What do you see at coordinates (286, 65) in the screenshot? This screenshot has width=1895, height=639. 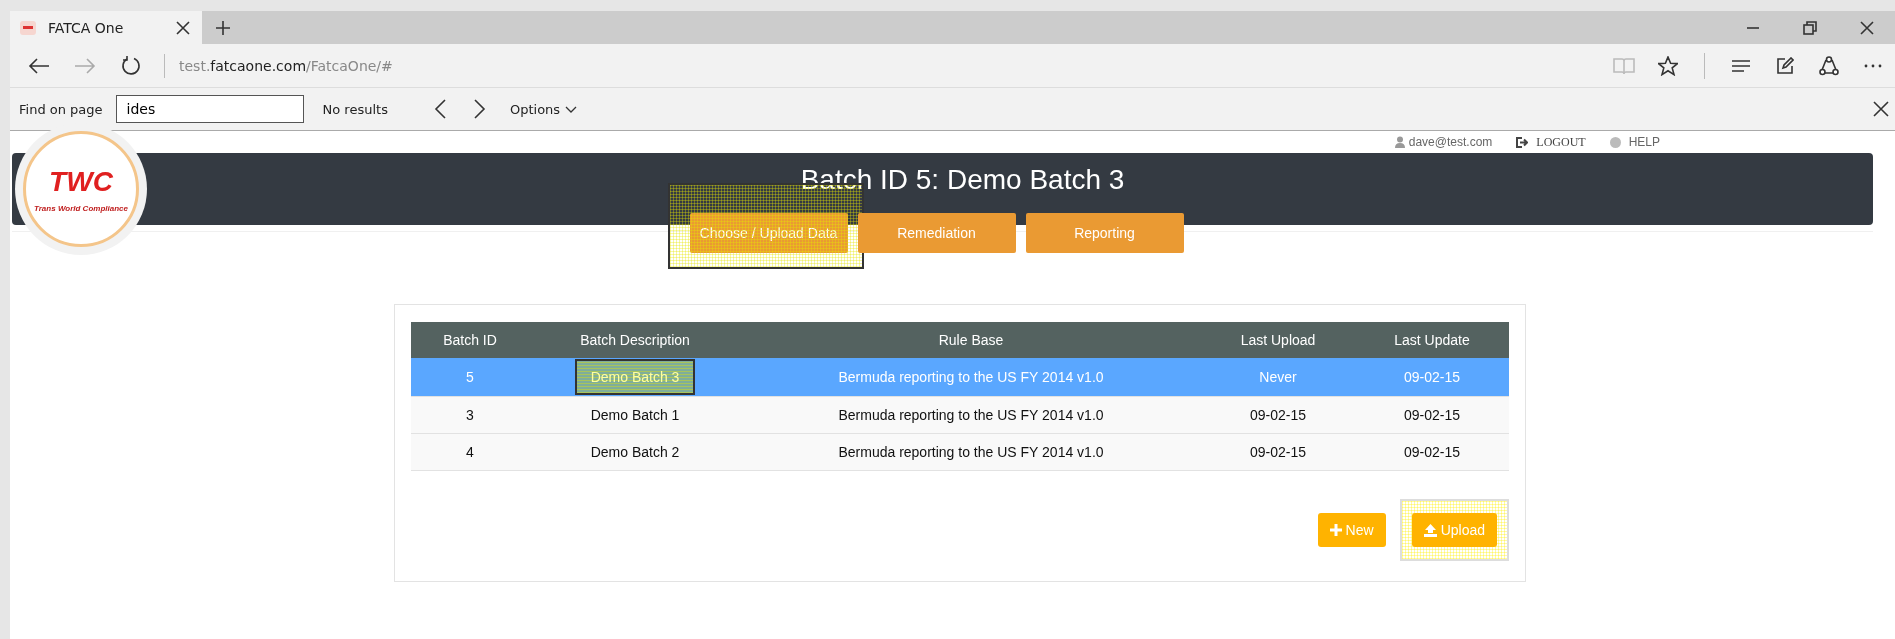 I see `address-field: test.fatcaone.com/FatcaOne/#` at bounding box center [286, 65].